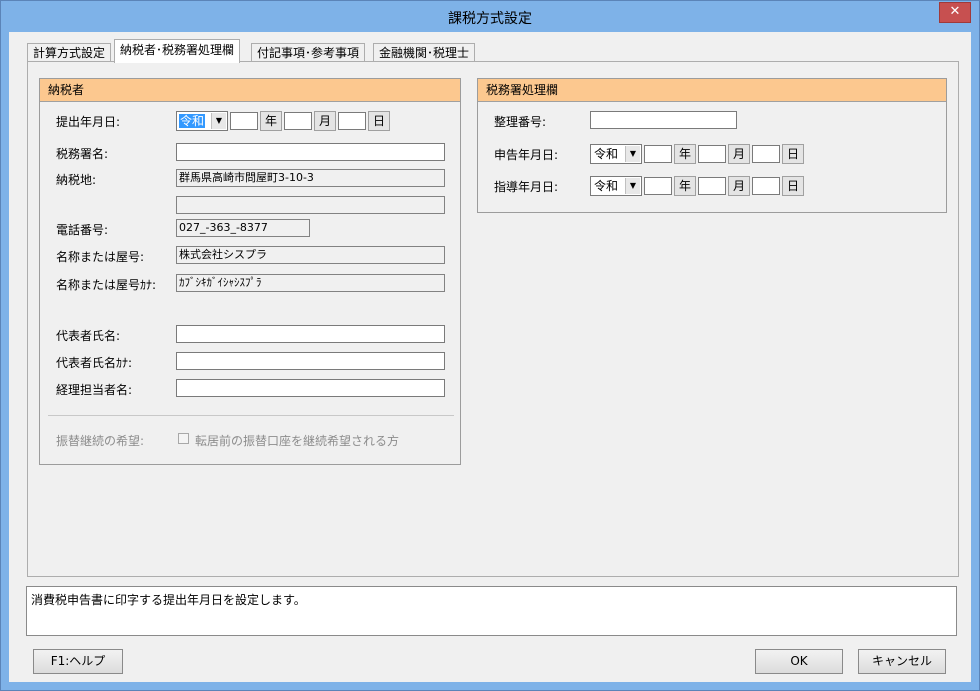  Describe the element at coordinates (88, 122) in the screenshot. I see `submit-date-label: 提出年月日:` at that location.